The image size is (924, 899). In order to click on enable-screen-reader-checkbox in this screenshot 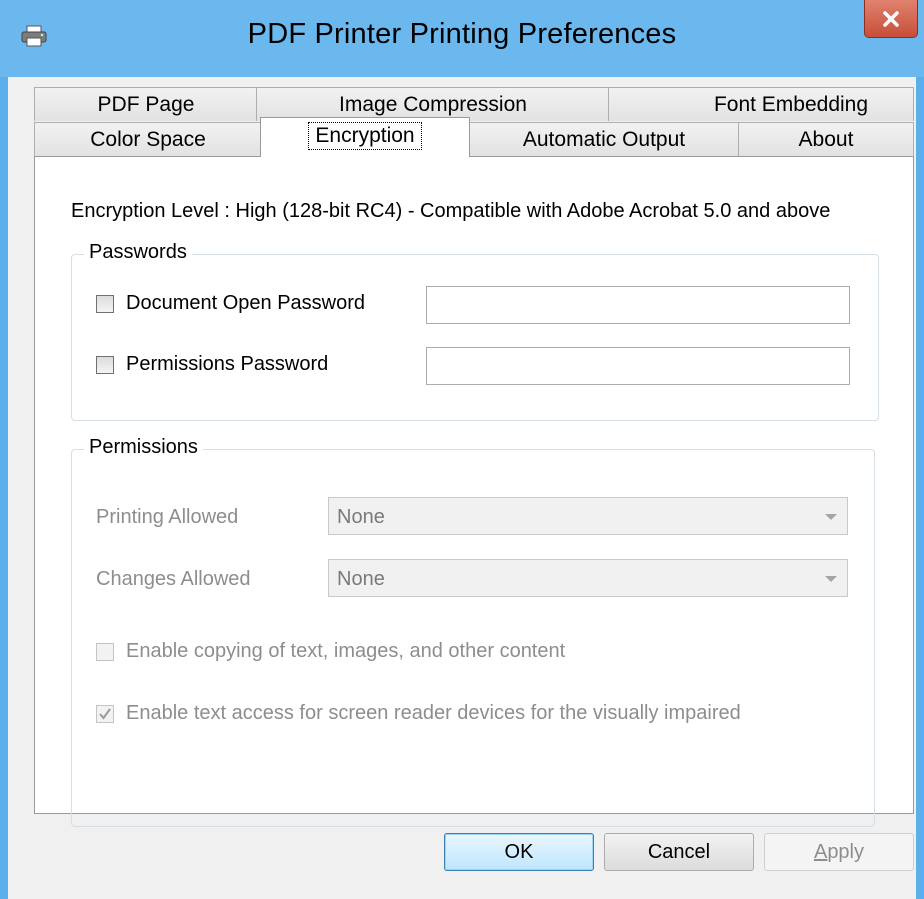, I will do `click(105, 714)`.